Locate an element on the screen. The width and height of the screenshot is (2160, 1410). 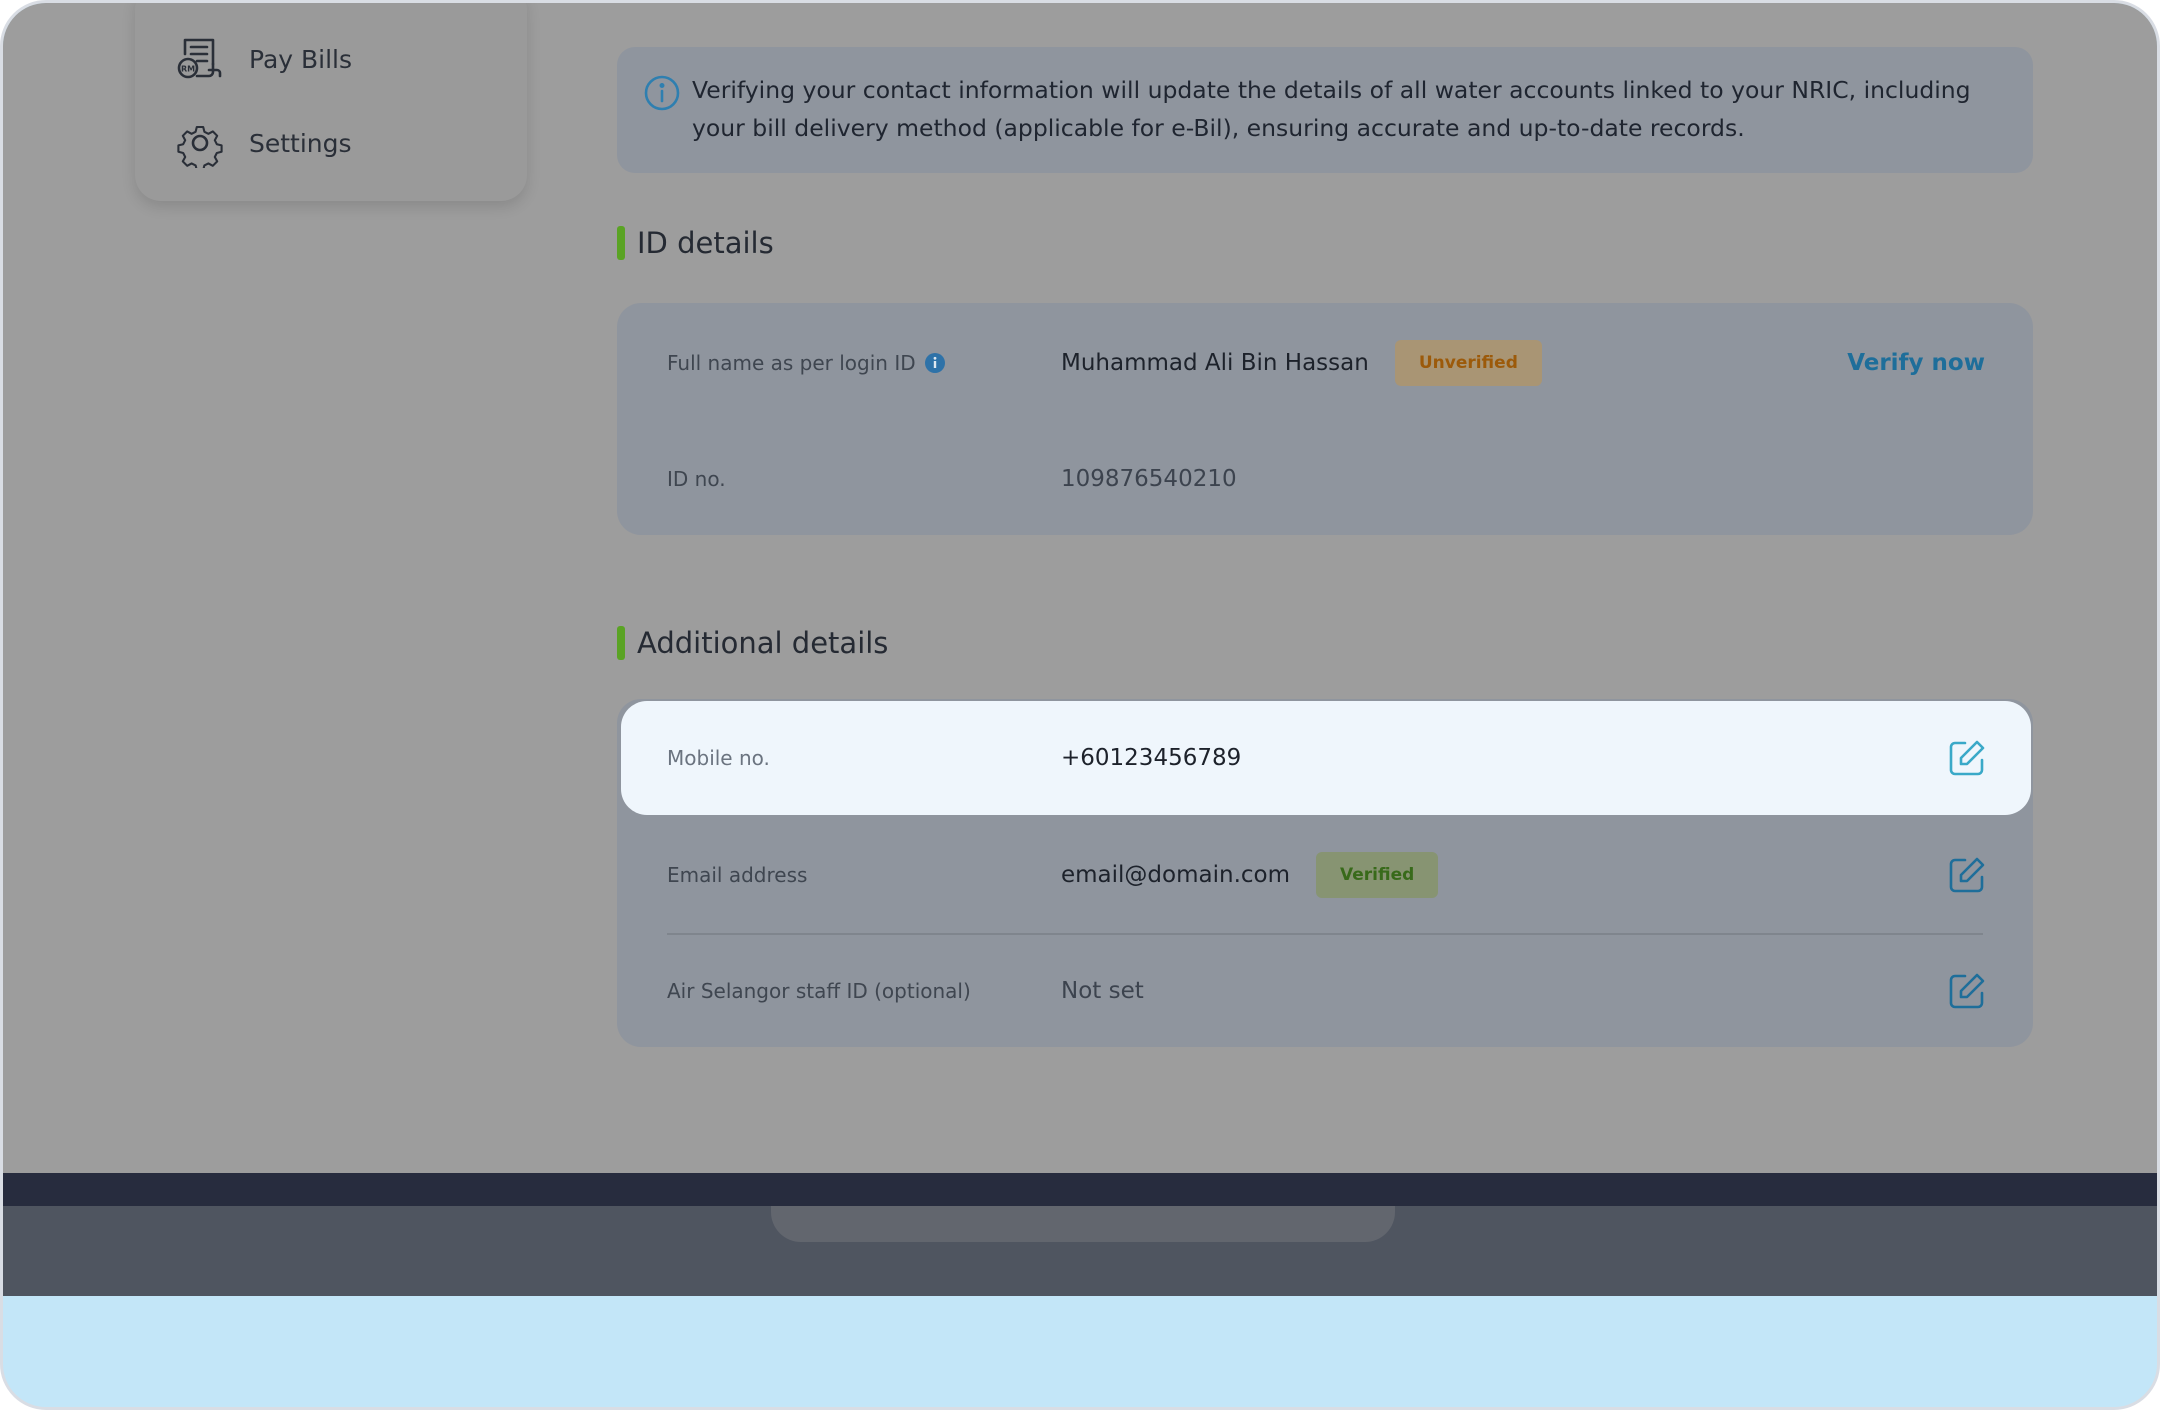
section-title-text: Additional details is located at coordinates (763, 643).